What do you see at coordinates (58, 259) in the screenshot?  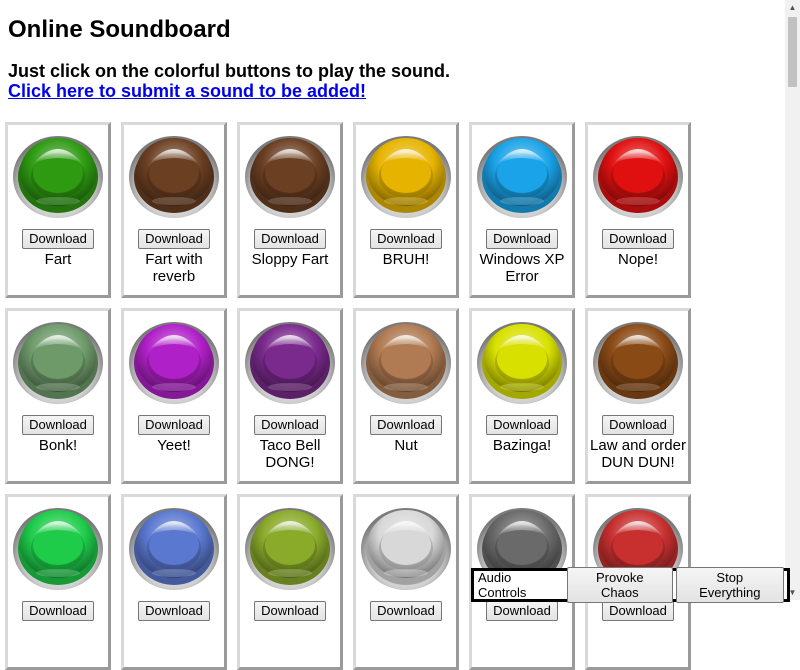 I see `sound-label: Fart` at bounding box center [58, 259].